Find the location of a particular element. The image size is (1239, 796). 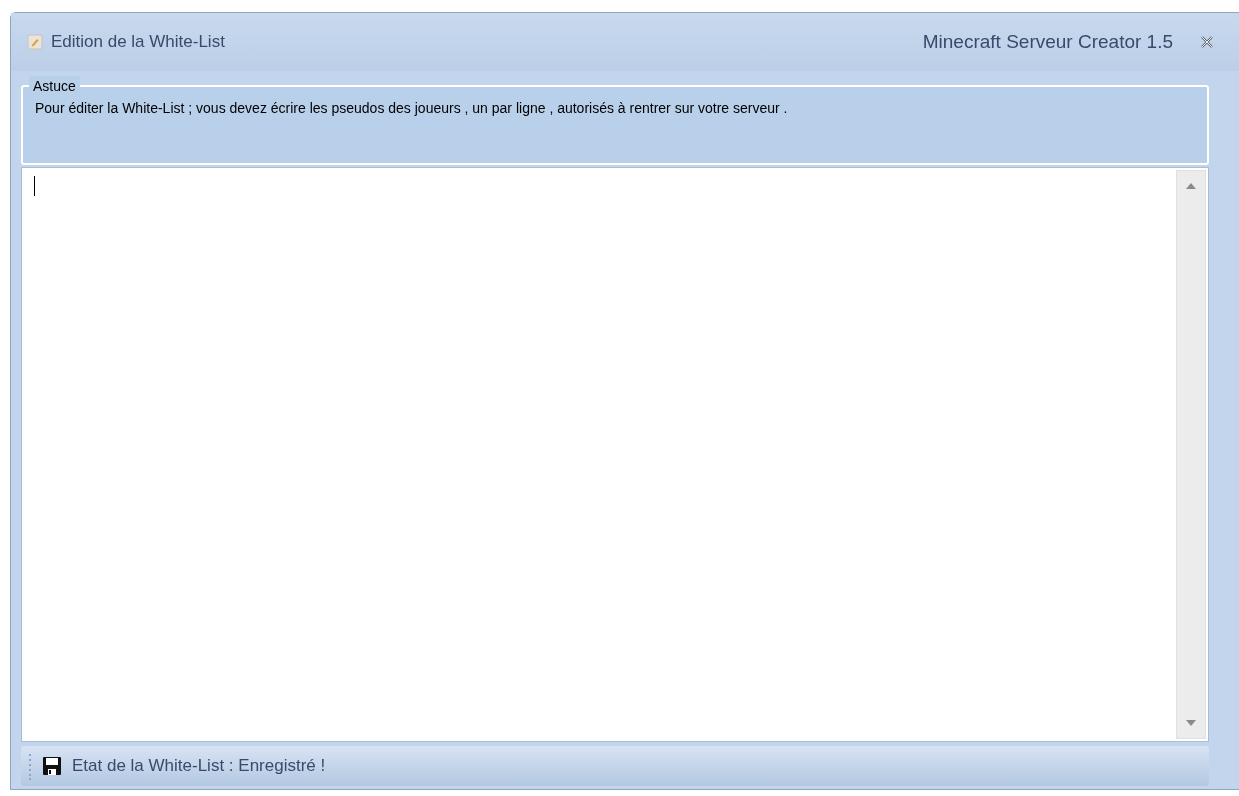

pencil-icon is located at coordinates (35, 42).